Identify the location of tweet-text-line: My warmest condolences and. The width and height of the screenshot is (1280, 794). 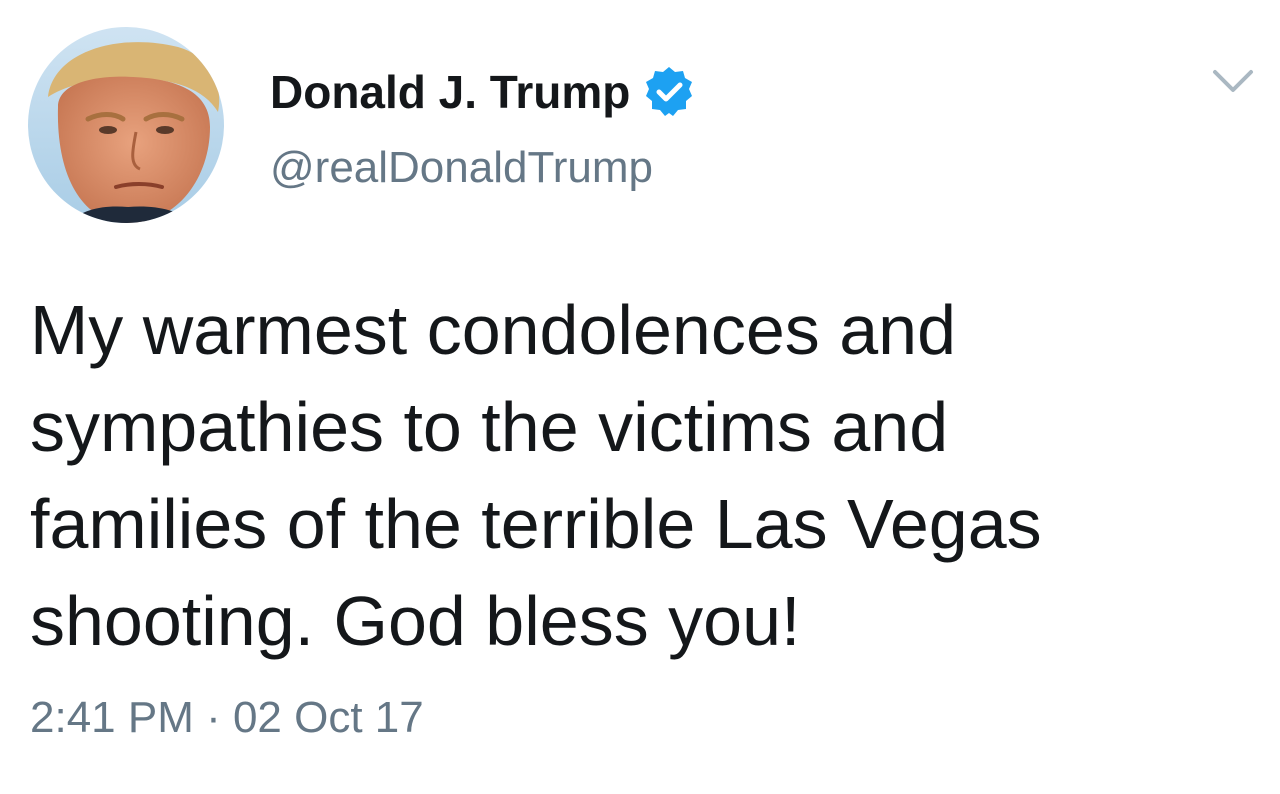
(493, 330).